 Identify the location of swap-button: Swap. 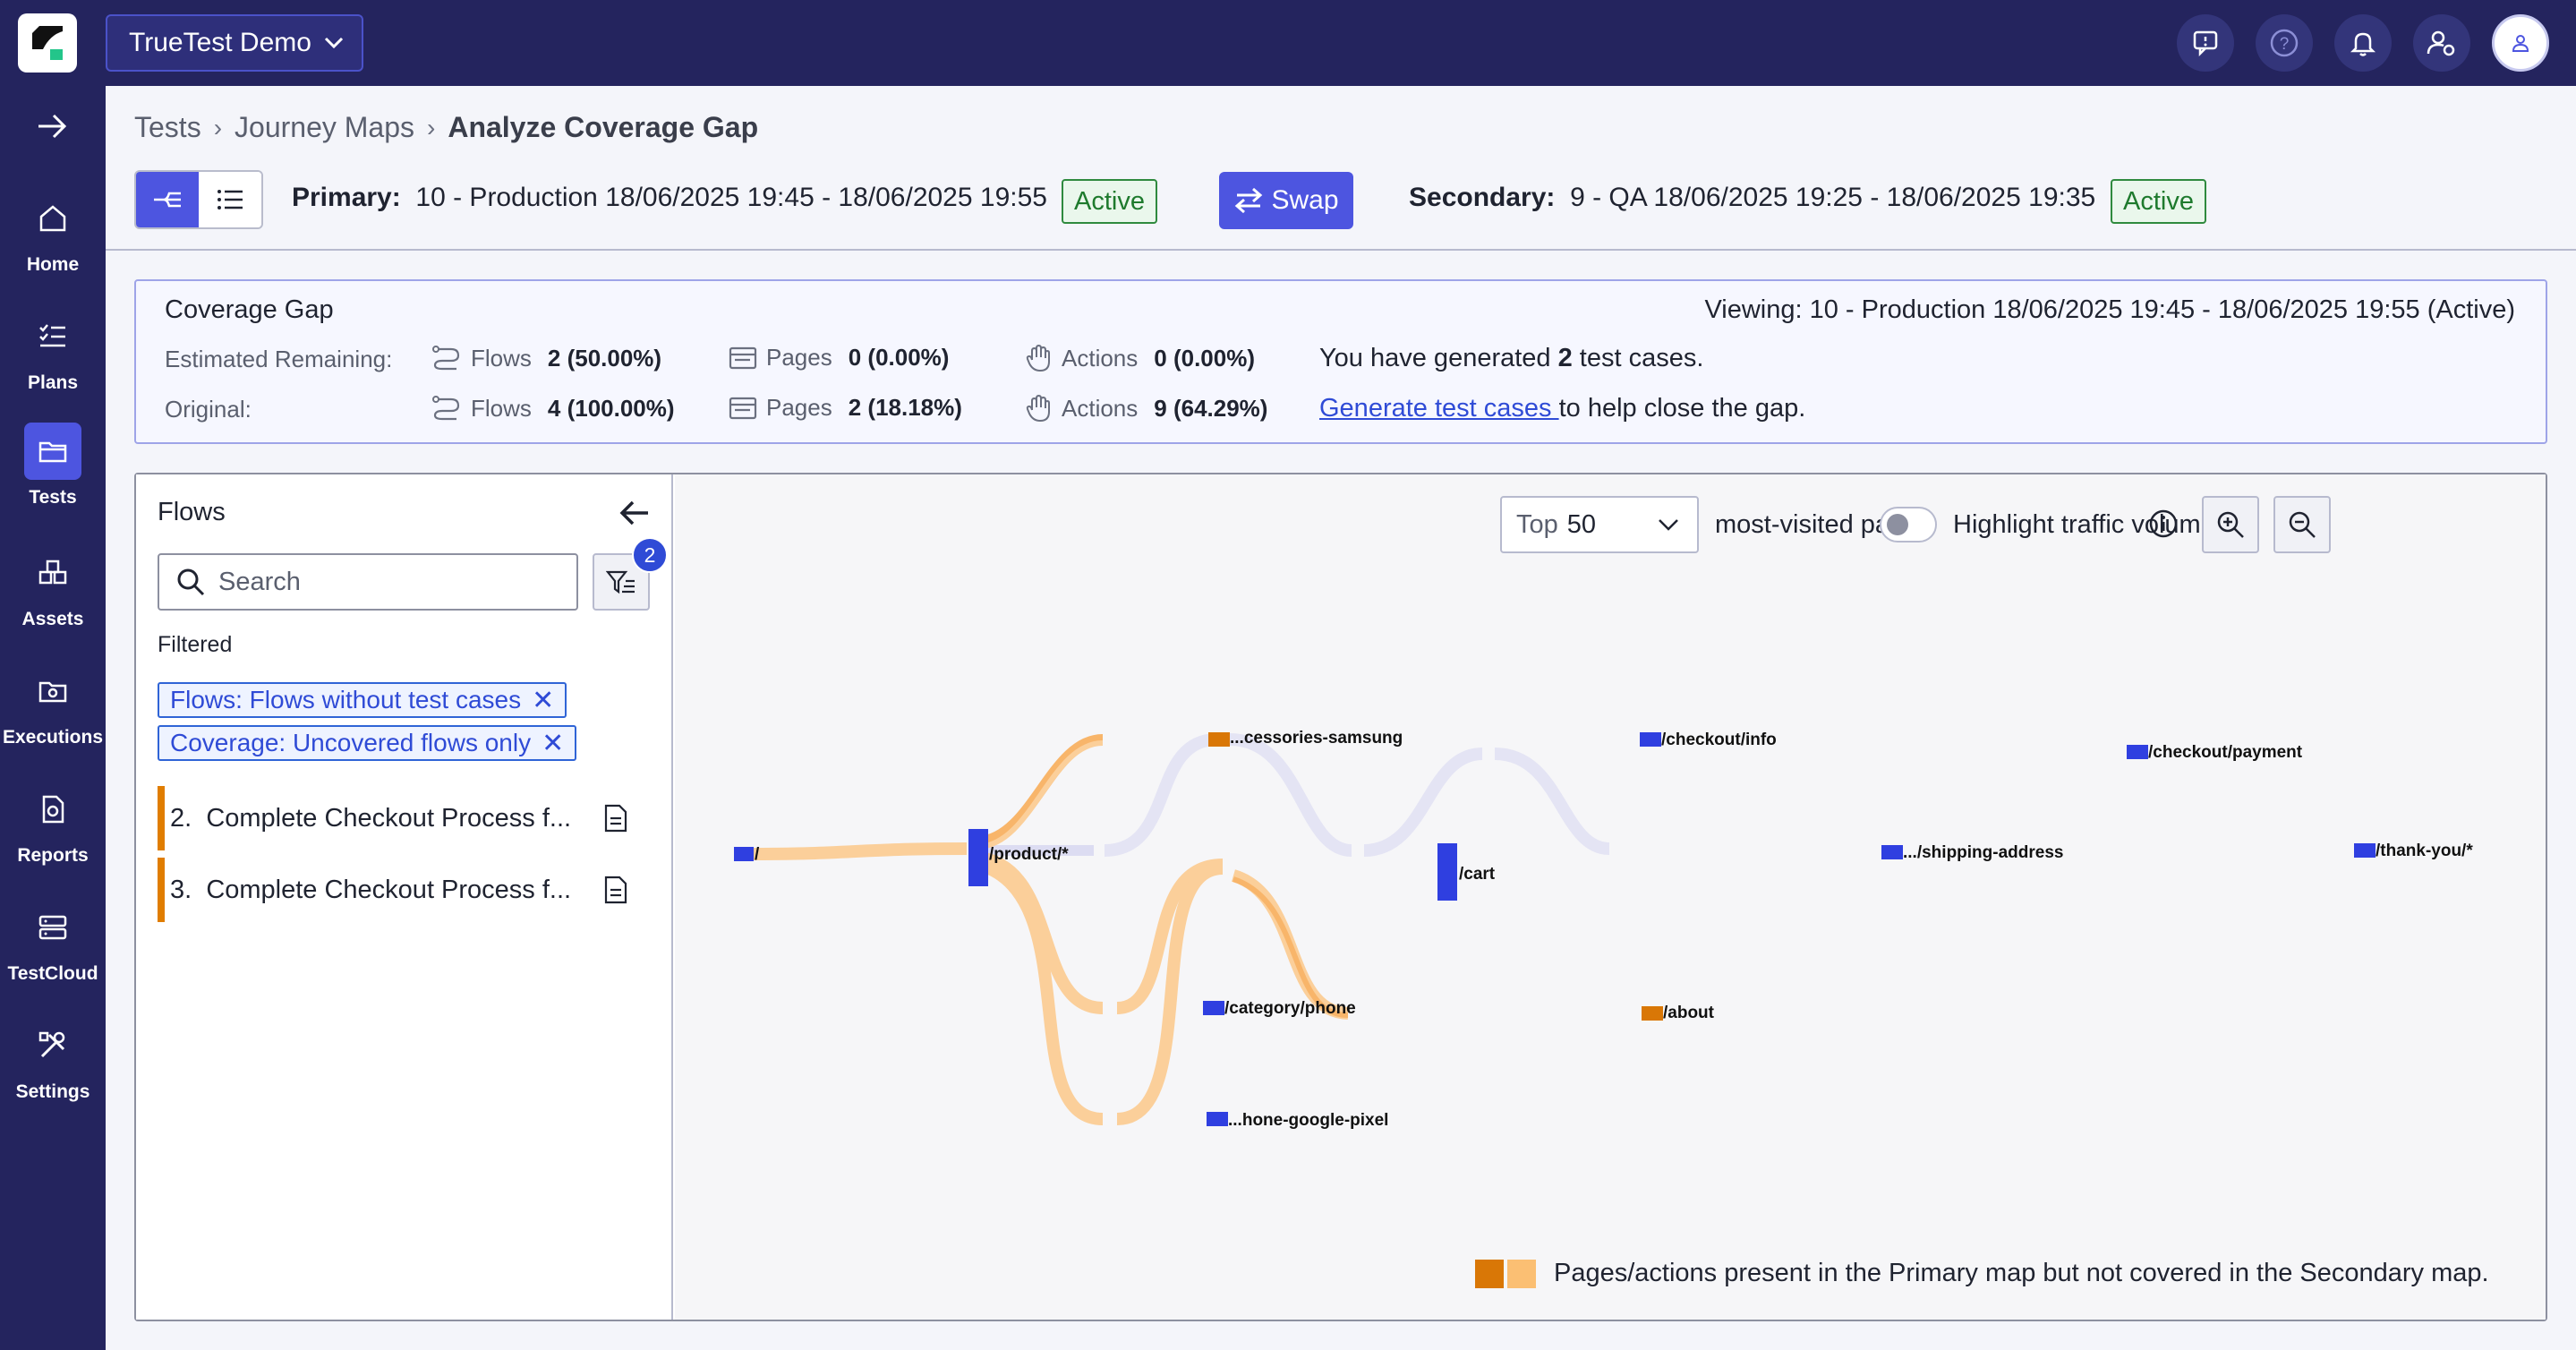
(1286, 200).